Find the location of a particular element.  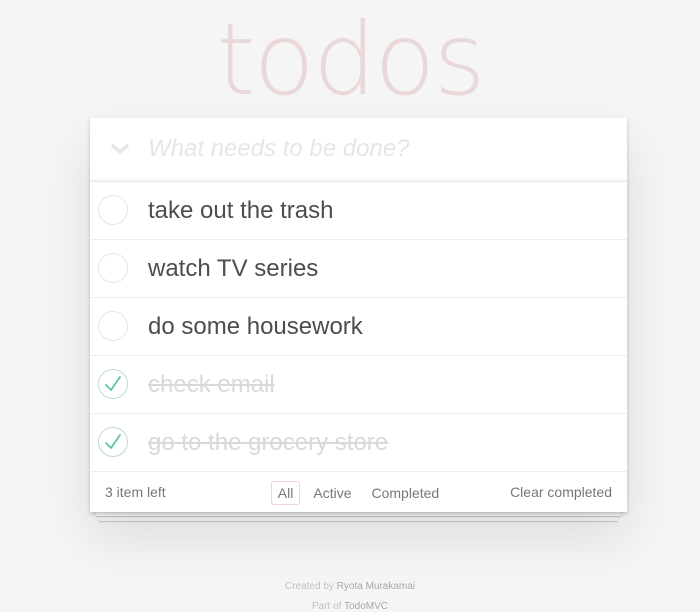

todo-label: watch TV series is located at coordinates (233, 268).